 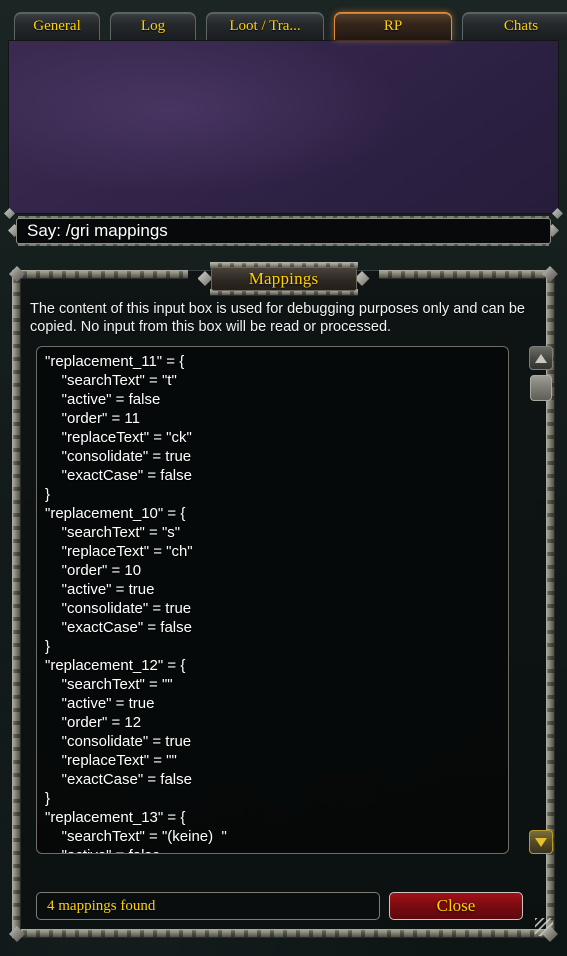 I want to click on chat-edit-box: Say: /gri mappings, so click(x=283, y=231).